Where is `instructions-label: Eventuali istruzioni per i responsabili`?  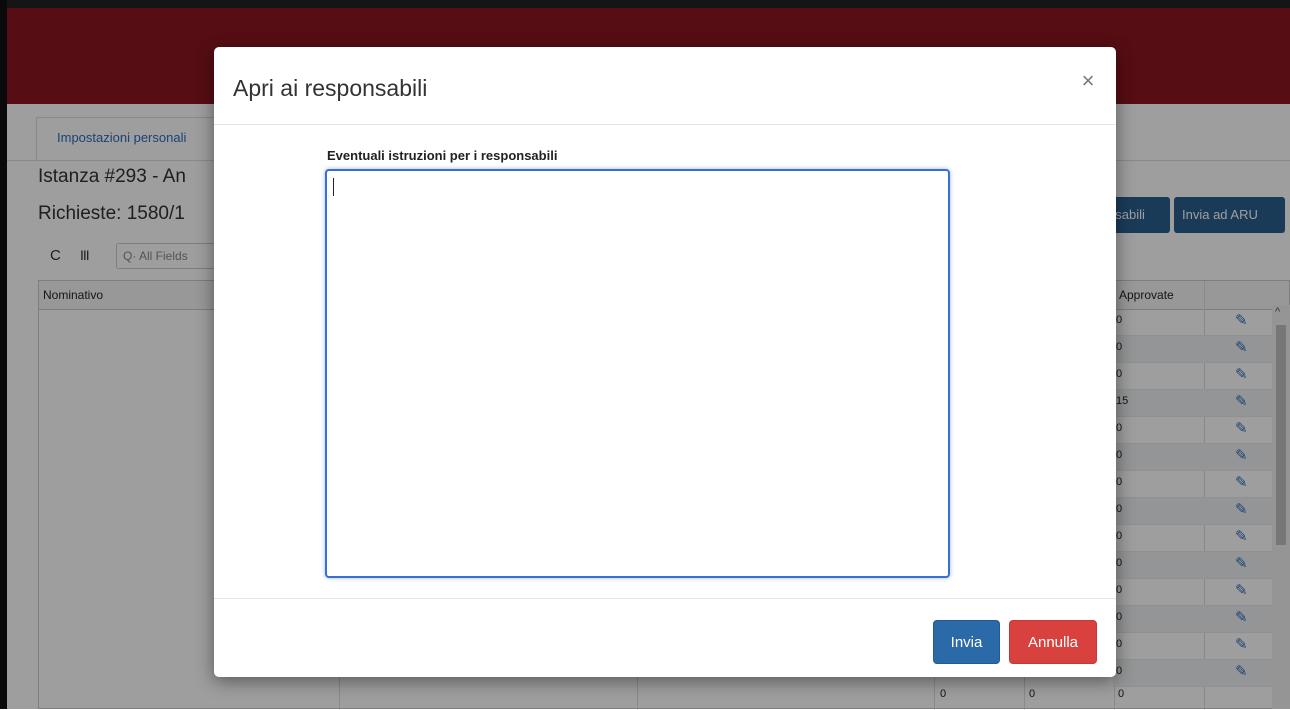
instructions-label: Eventuali istruzioni per i responsabili is located at coordinates (442, 155).